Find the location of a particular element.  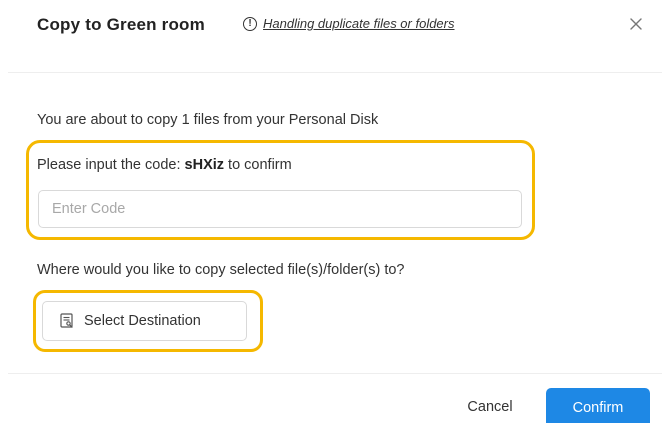

folder-select-icon is located at coordinates (66, 320).